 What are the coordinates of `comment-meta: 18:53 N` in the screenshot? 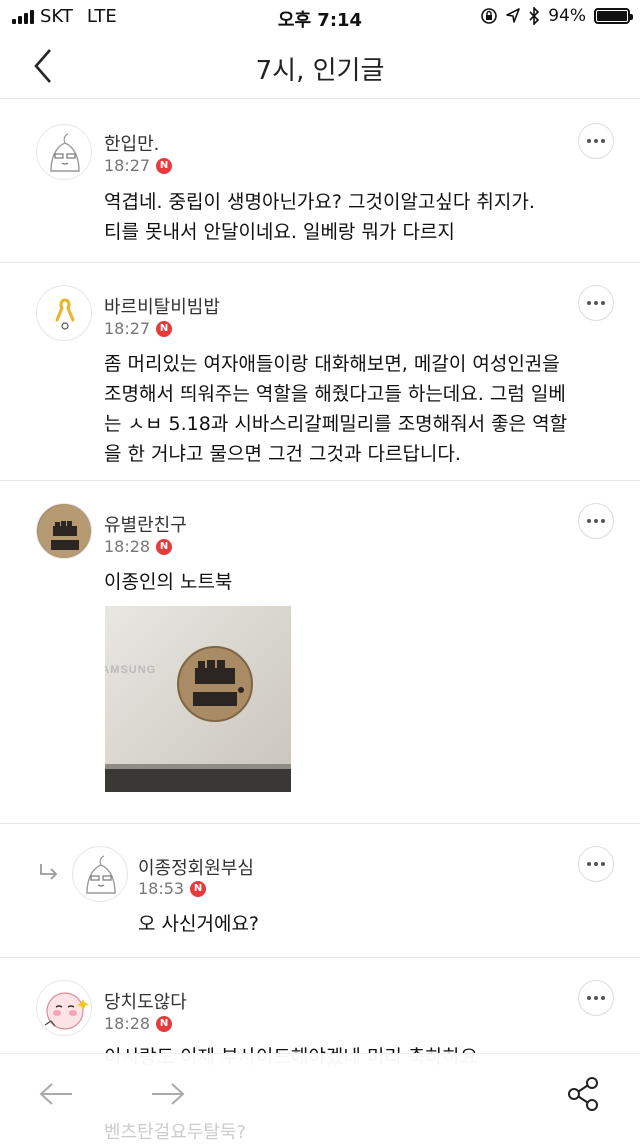 It's located at (172, 888).